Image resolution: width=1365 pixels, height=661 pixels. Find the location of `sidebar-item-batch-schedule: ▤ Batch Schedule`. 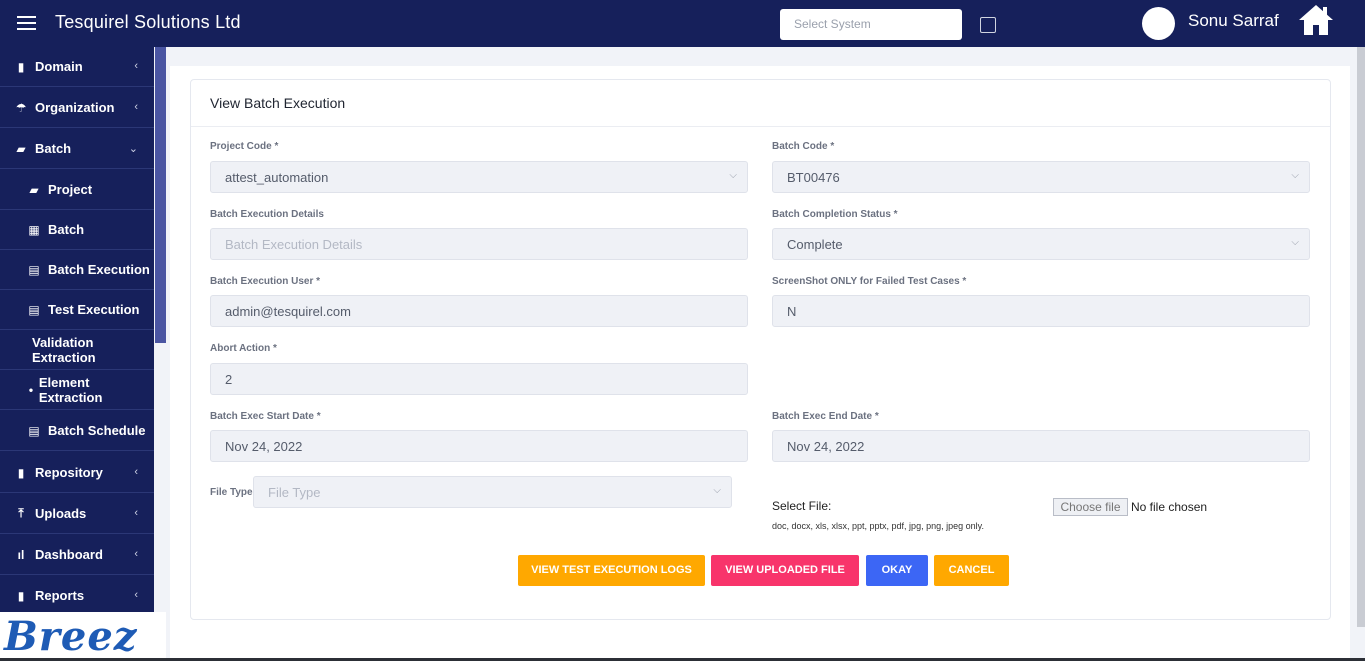

sidebar-item-batch-schedule: ▤ Batch Schedule is located at coordinates (77, 431).